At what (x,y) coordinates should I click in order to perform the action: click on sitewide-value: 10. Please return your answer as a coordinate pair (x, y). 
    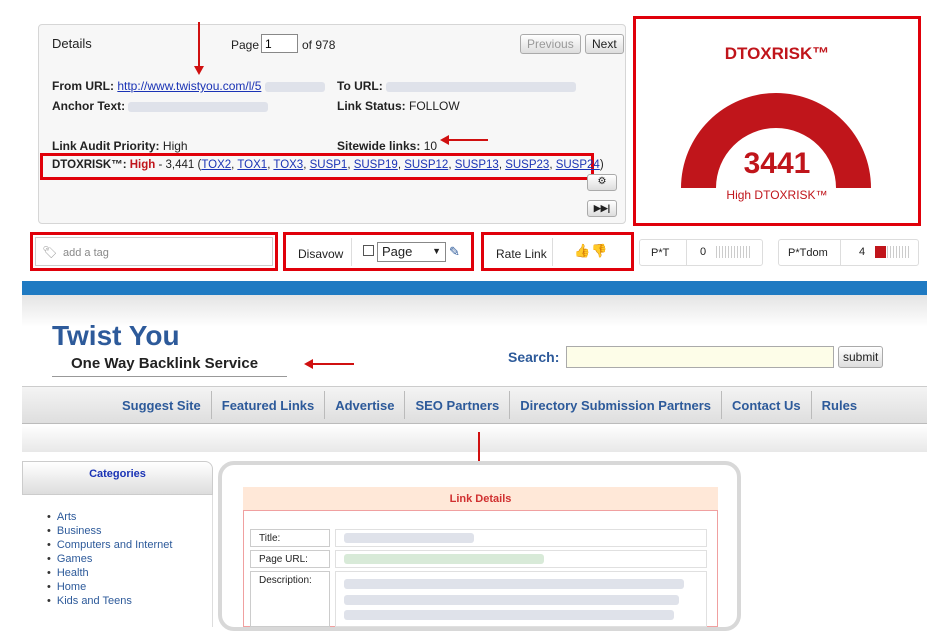
    Looking at the image, I should click on (430, 146).